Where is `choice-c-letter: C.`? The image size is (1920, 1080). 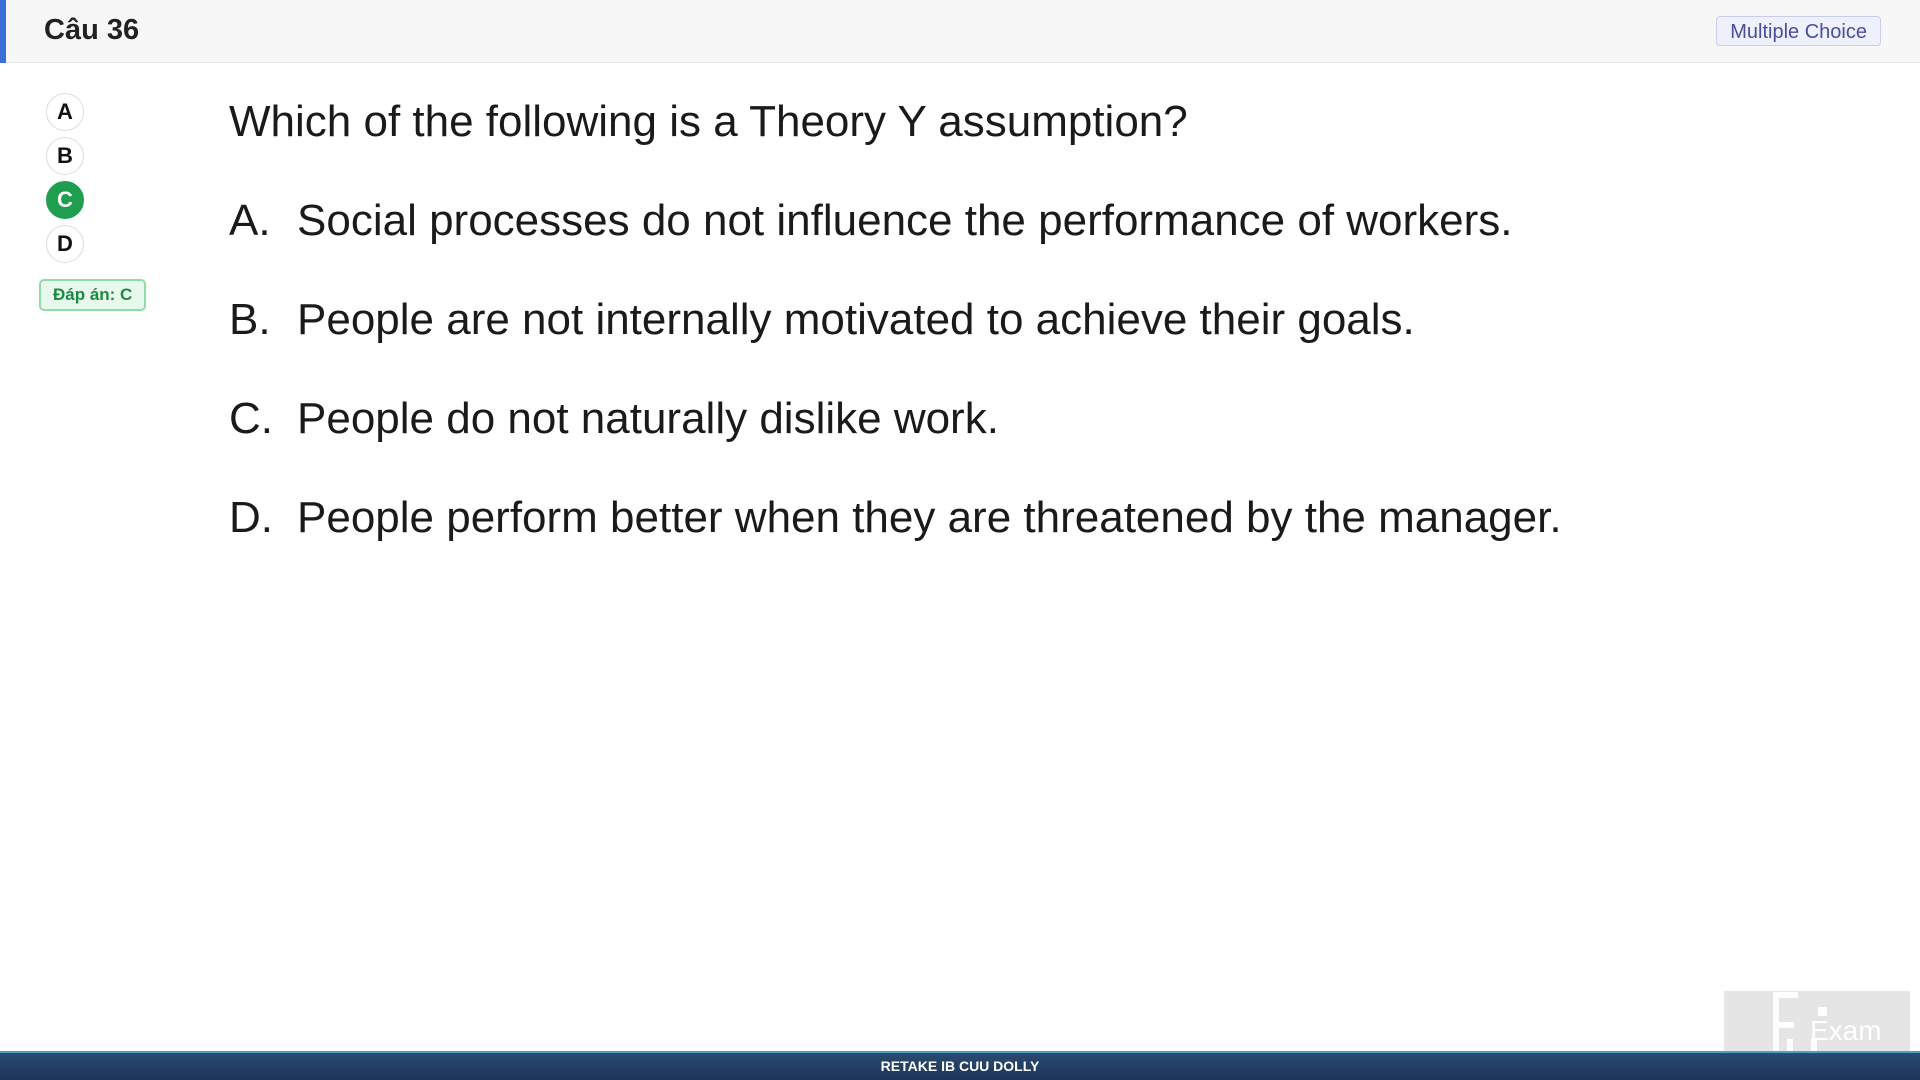 choice-c-letter: C. is located at coordinates (251, 418).